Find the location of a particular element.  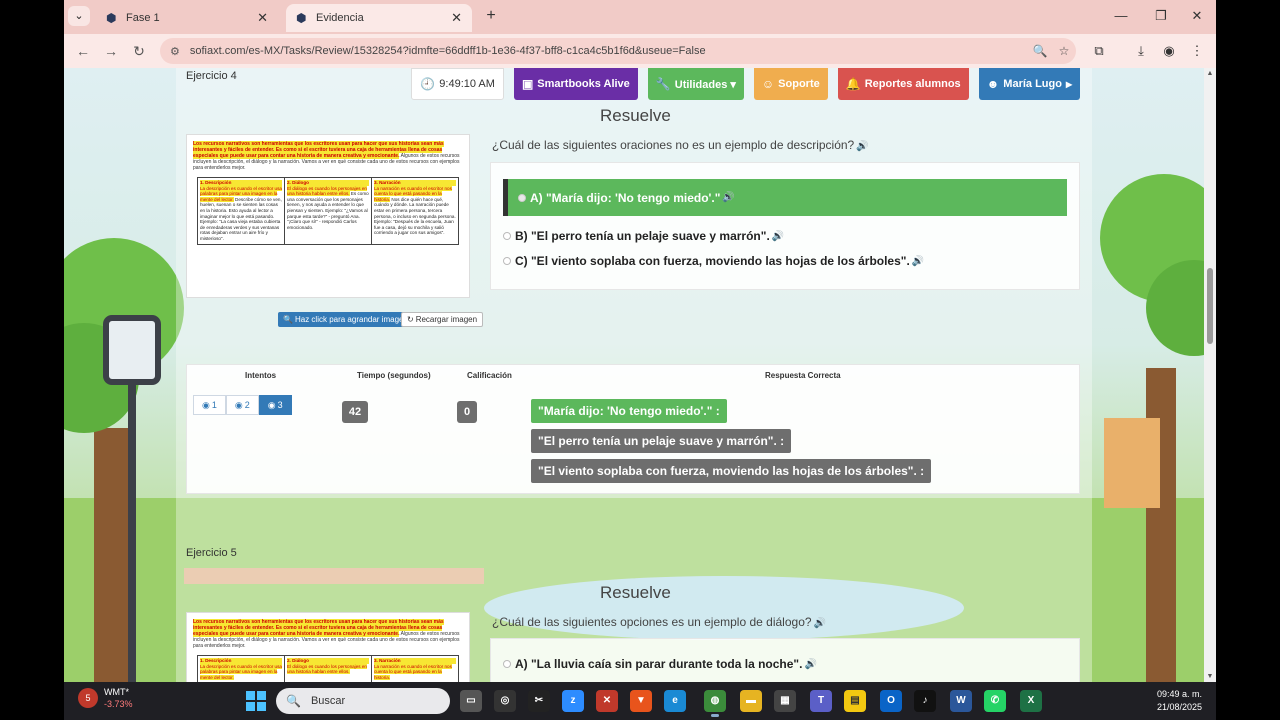

capcut-icon: ✂ is located at coordinates (539, 701).